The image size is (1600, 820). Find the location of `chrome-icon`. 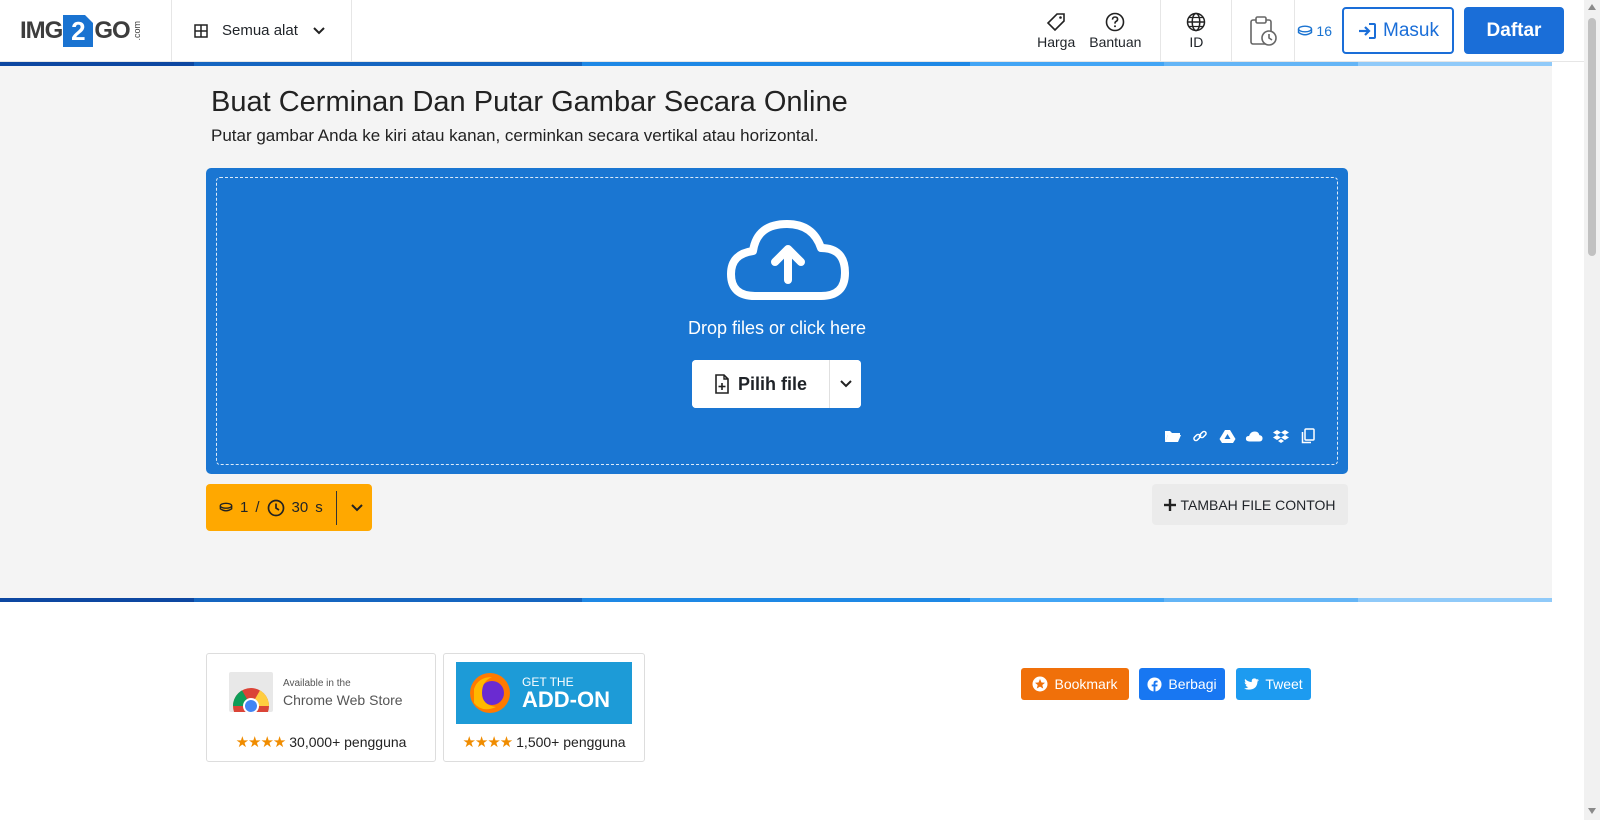

chrome-icon is located at coordinates (251, 692).